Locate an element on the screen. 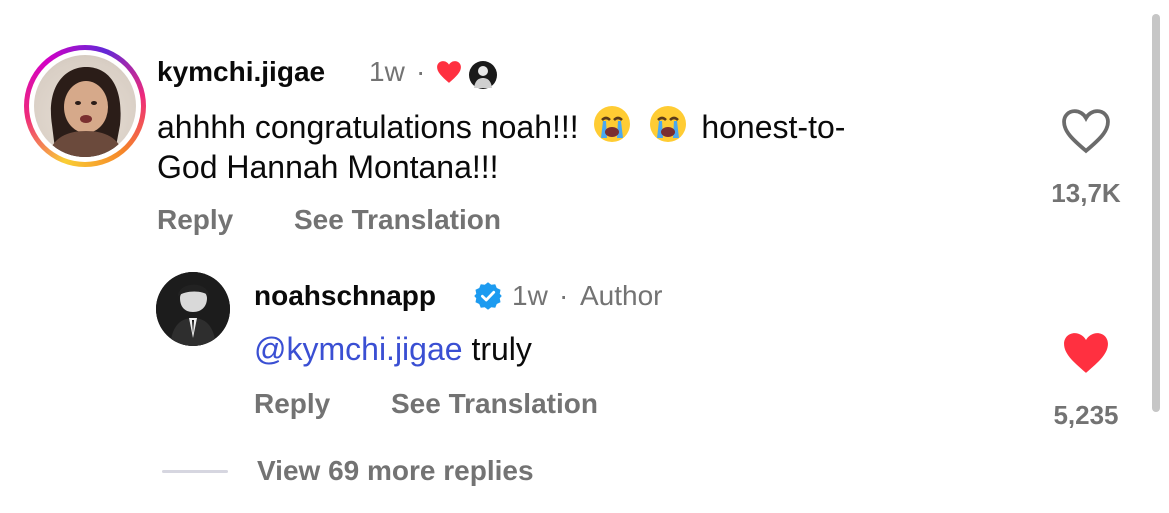  heart-outline-icon is located at coordinates (1086, 131).